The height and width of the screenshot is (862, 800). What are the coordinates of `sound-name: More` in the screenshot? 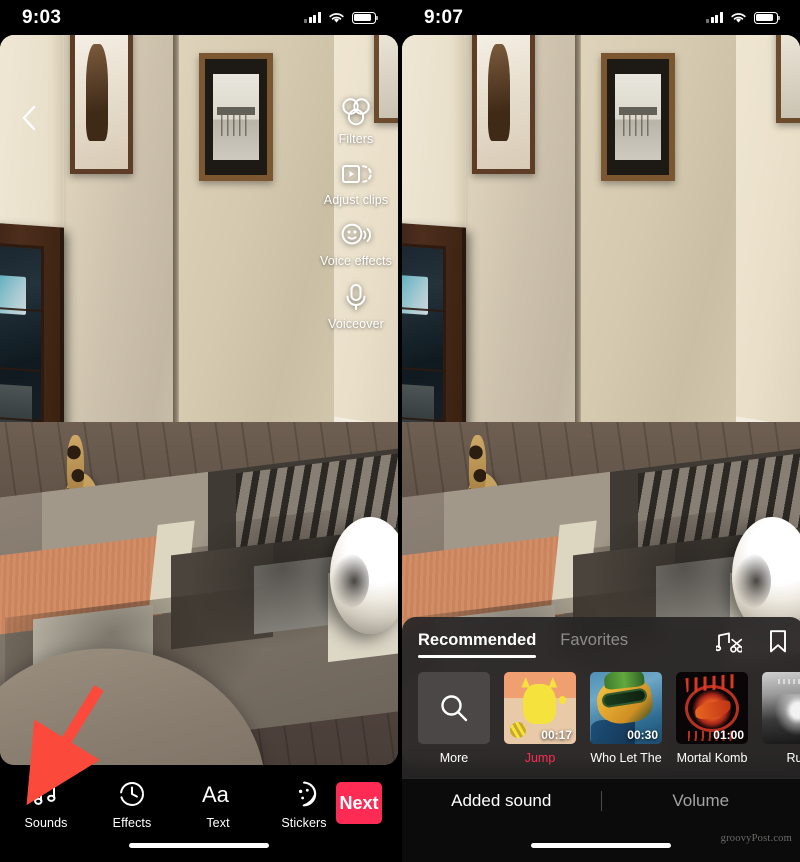 It's located at (454, 758).